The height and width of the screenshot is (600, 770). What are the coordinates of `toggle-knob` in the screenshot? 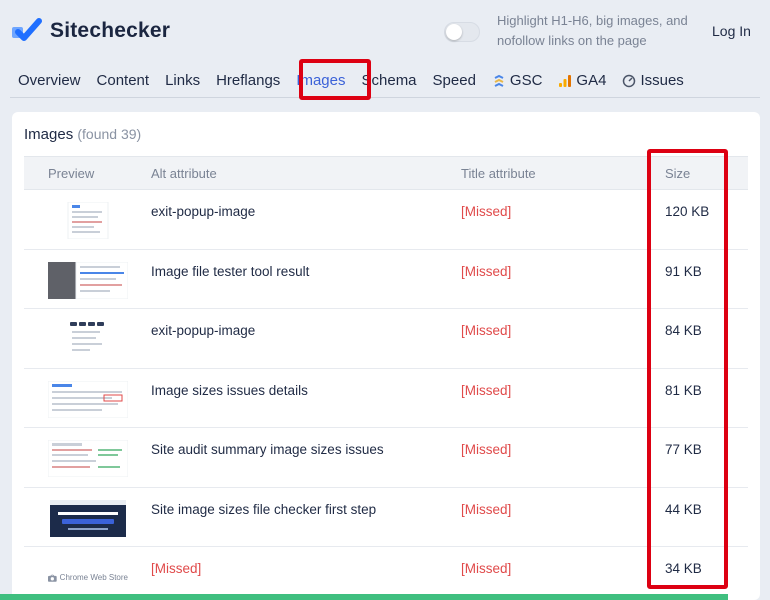 It's located at (454, 32).